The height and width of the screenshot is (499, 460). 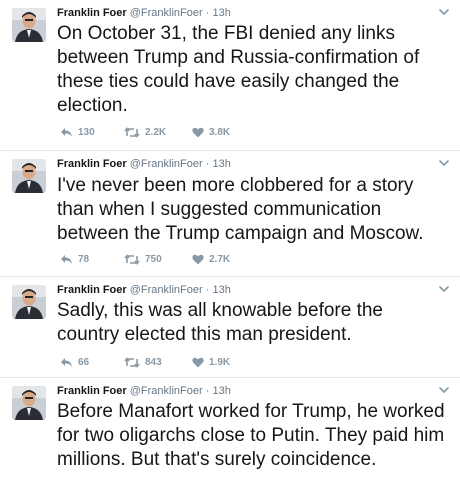 I want to click on retweet-count: 750, so click(x=153, y=259).